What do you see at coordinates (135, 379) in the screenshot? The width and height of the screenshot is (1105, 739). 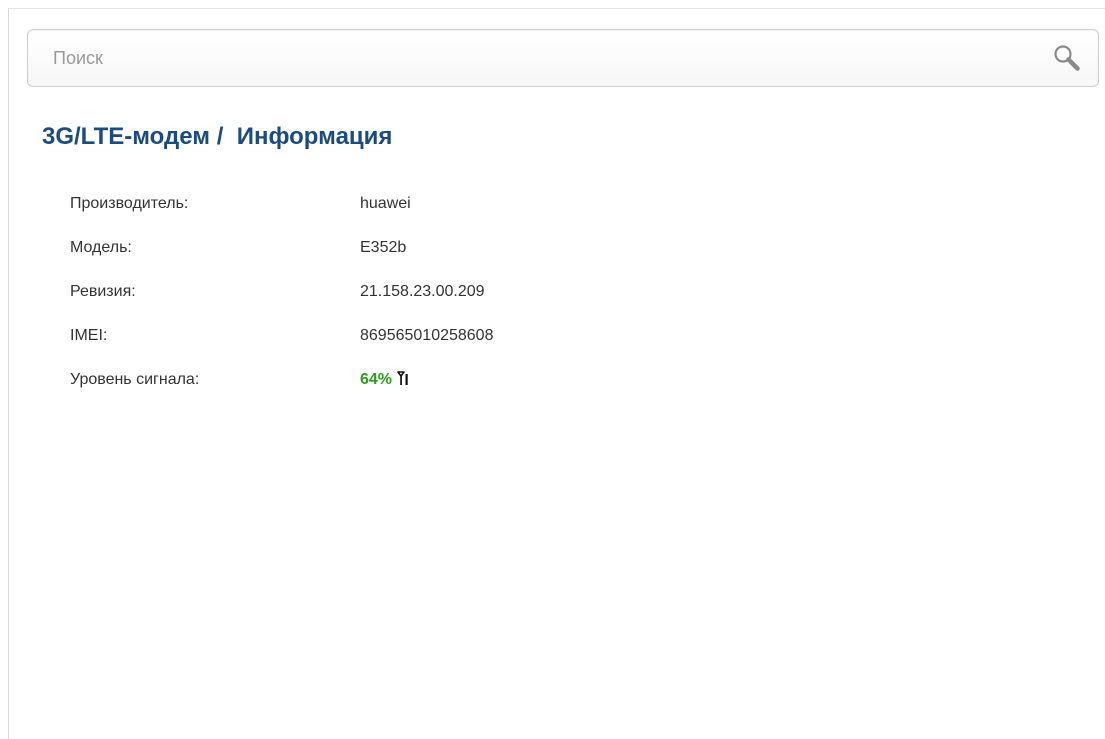 I see `signal-level-label: Уровень сигнала:` at bounding box center [135, 379].